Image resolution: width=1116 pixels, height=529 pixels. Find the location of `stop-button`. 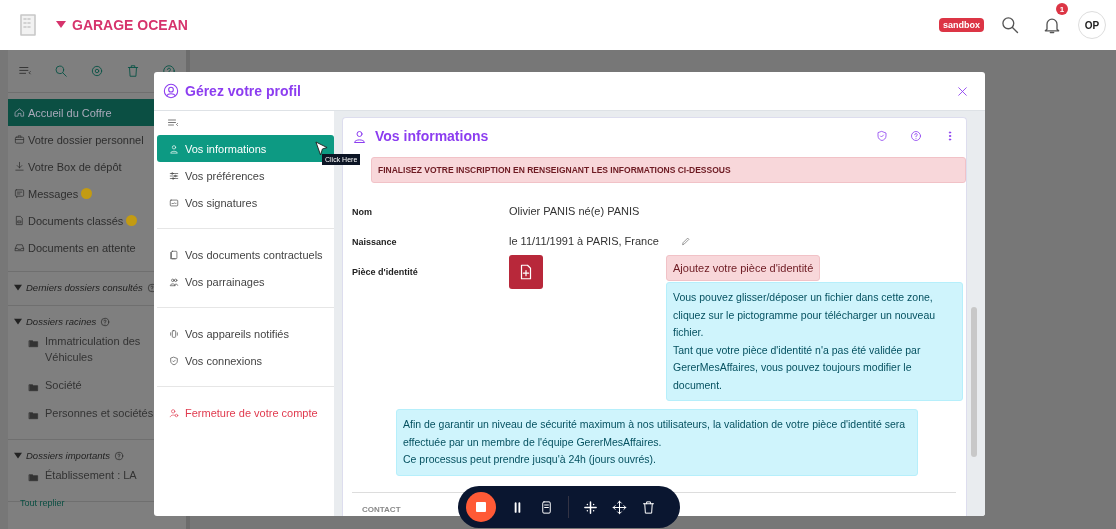

stop-button is located at coordinates (481, 507).